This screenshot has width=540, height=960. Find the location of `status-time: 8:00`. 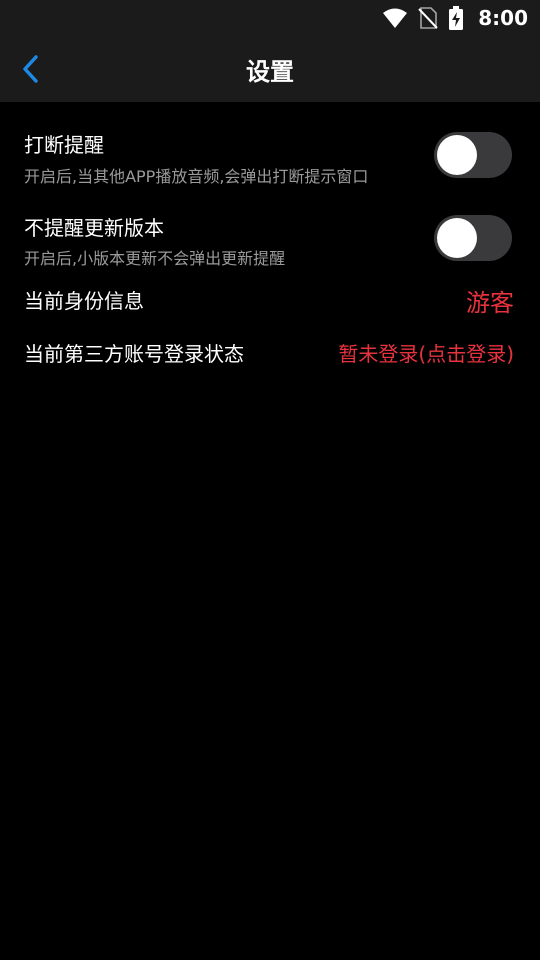

status-time: 8:00 is located at coordinates (503, 18).